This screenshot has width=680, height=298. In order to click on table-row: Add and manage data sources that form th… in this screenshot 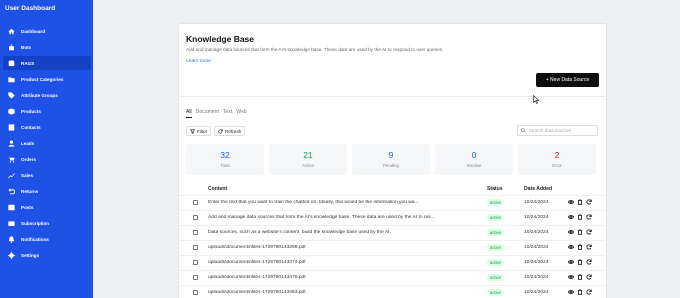, I will do `click(392, 217)`.